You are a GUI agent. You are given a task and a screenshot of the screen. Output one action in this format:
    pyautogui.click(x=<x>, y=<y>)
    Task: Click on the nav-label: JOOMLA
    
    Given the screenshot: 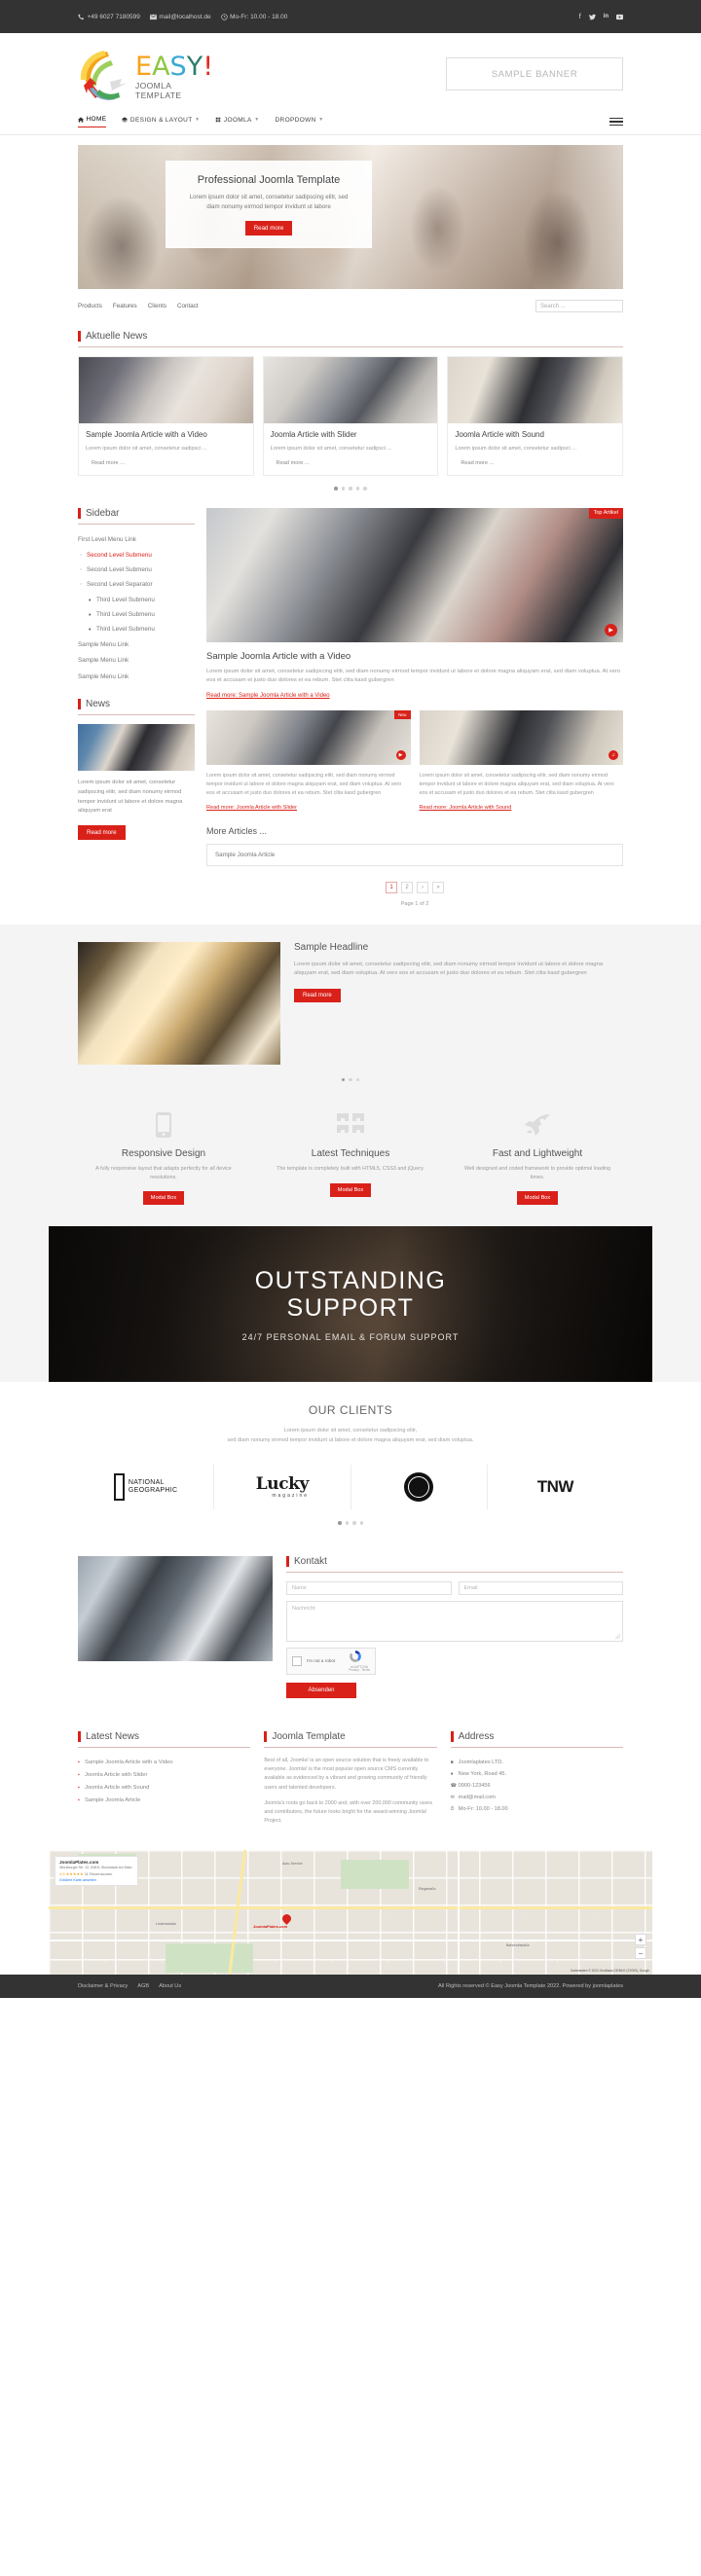 What is the action you would take?
    pyautogui.click(x=237, y=120)
    